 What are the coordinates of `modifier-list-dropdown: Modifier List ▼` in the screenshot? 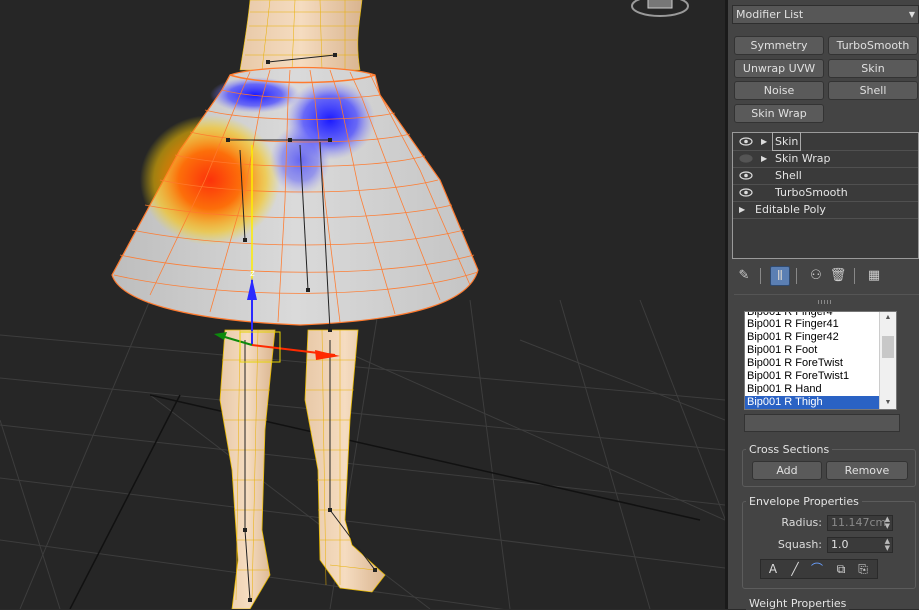 It's located at (825, 14).